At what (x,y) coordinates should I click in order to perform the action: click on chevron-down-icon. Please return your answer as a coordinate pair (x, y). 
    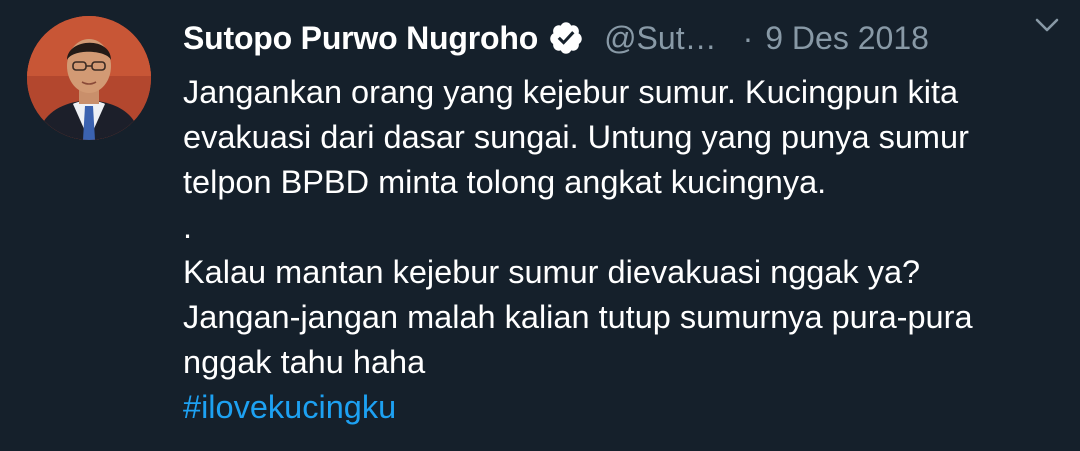
    Looking at the image, I should click on (1047, 25).